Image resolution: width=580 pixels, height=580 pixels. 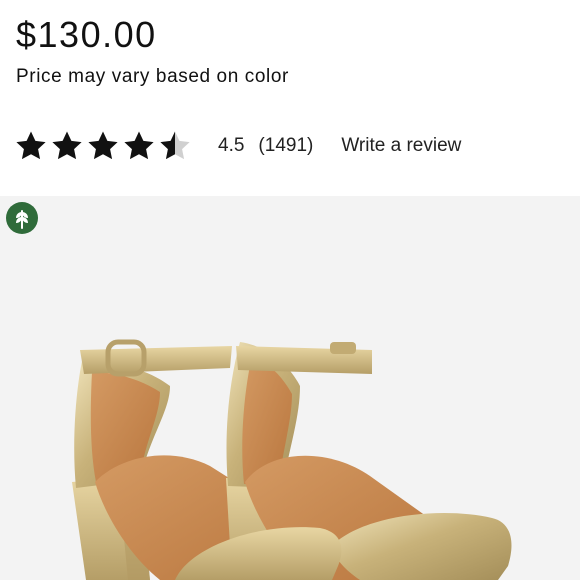 I want to click on write-review-link: Write a review, so click(x=401, y=146).